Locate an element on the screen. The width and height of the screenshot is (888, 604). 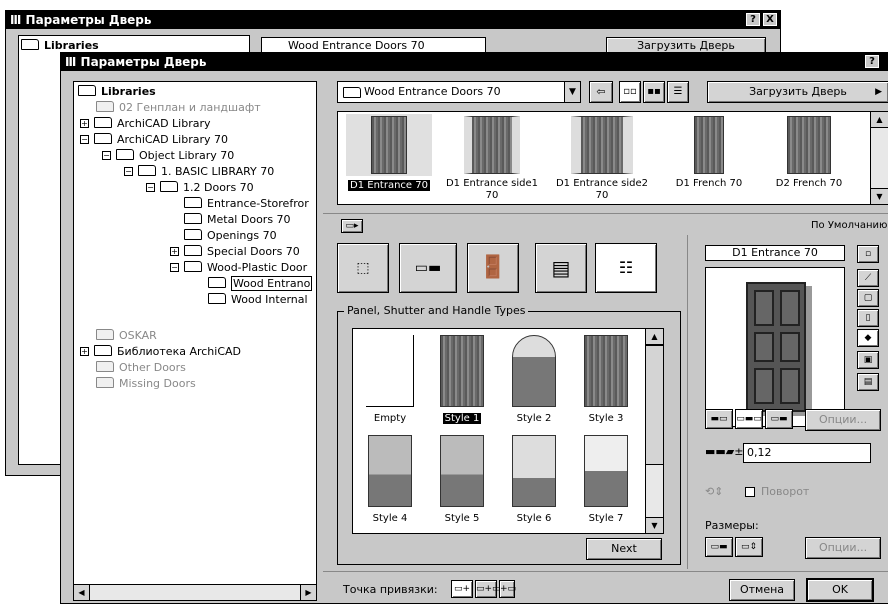
door-3d-preview-icon is located at coordinates (776, 347).